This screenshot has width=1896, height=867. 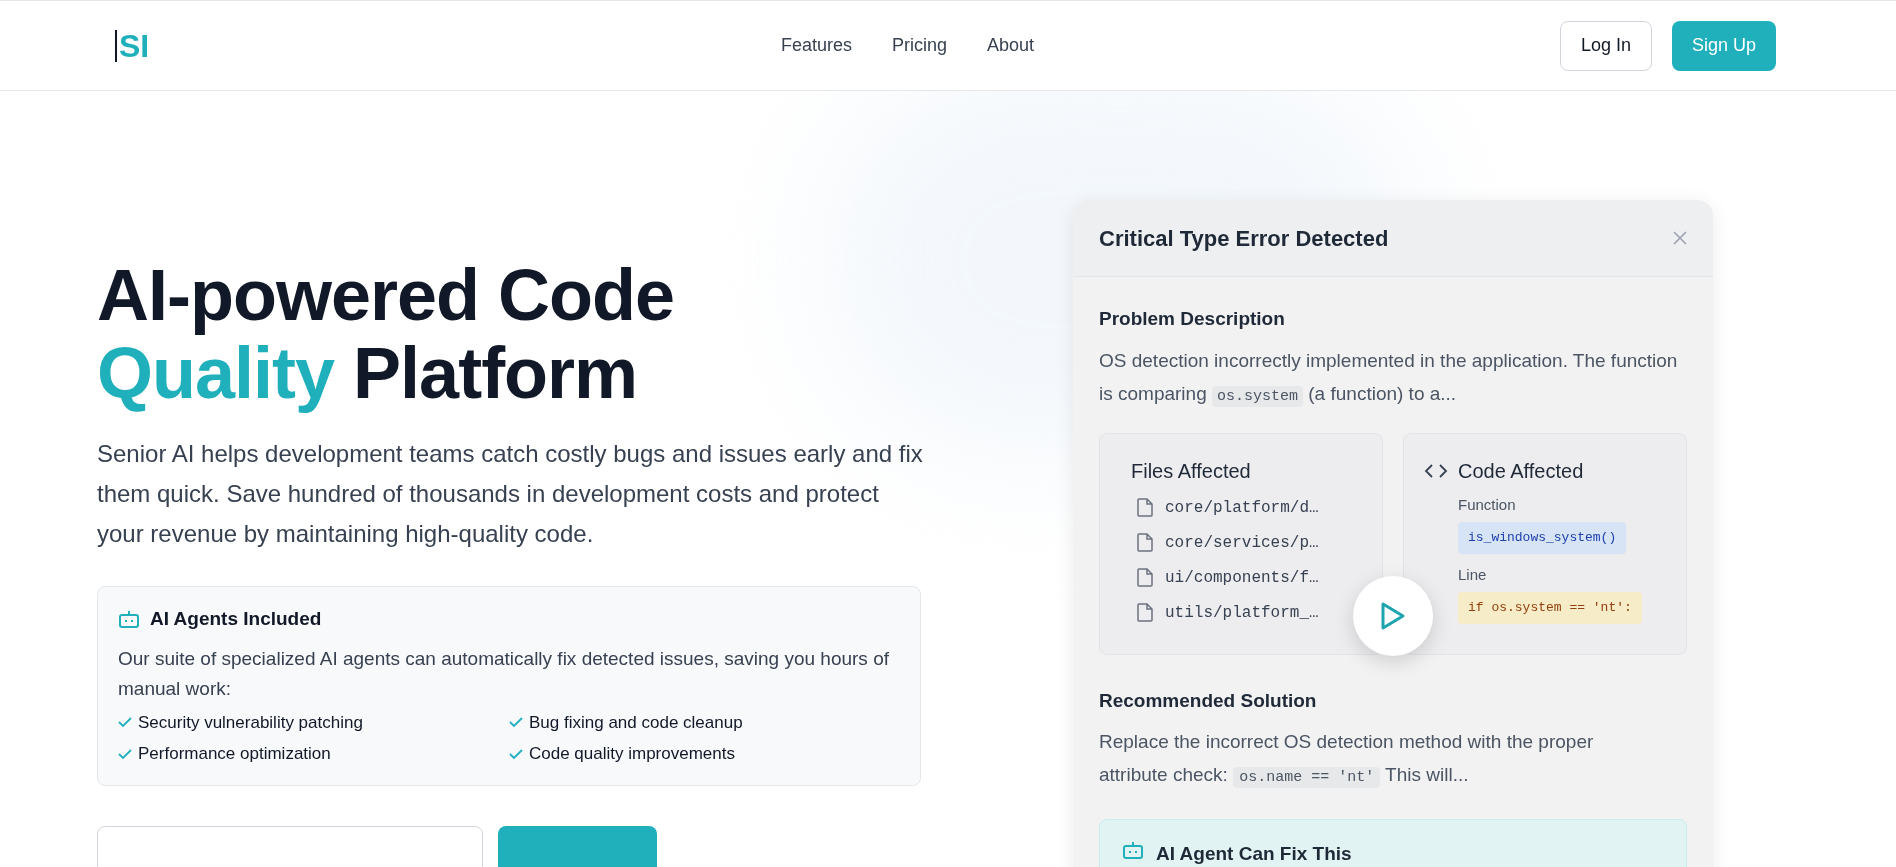 I want to click on line-code: if os.system == 'nt':, so click(x=1550, y=608).